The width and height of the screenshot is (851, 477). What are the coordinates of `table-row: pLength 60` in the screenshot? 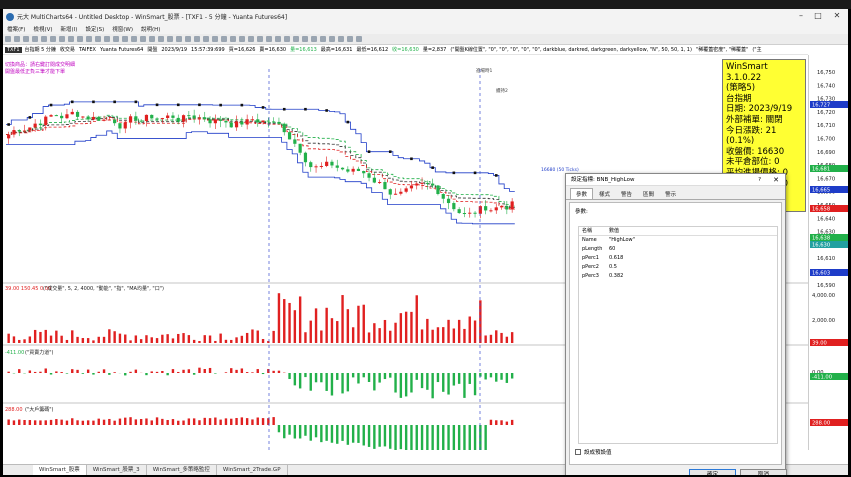 It's located at (678, 249).